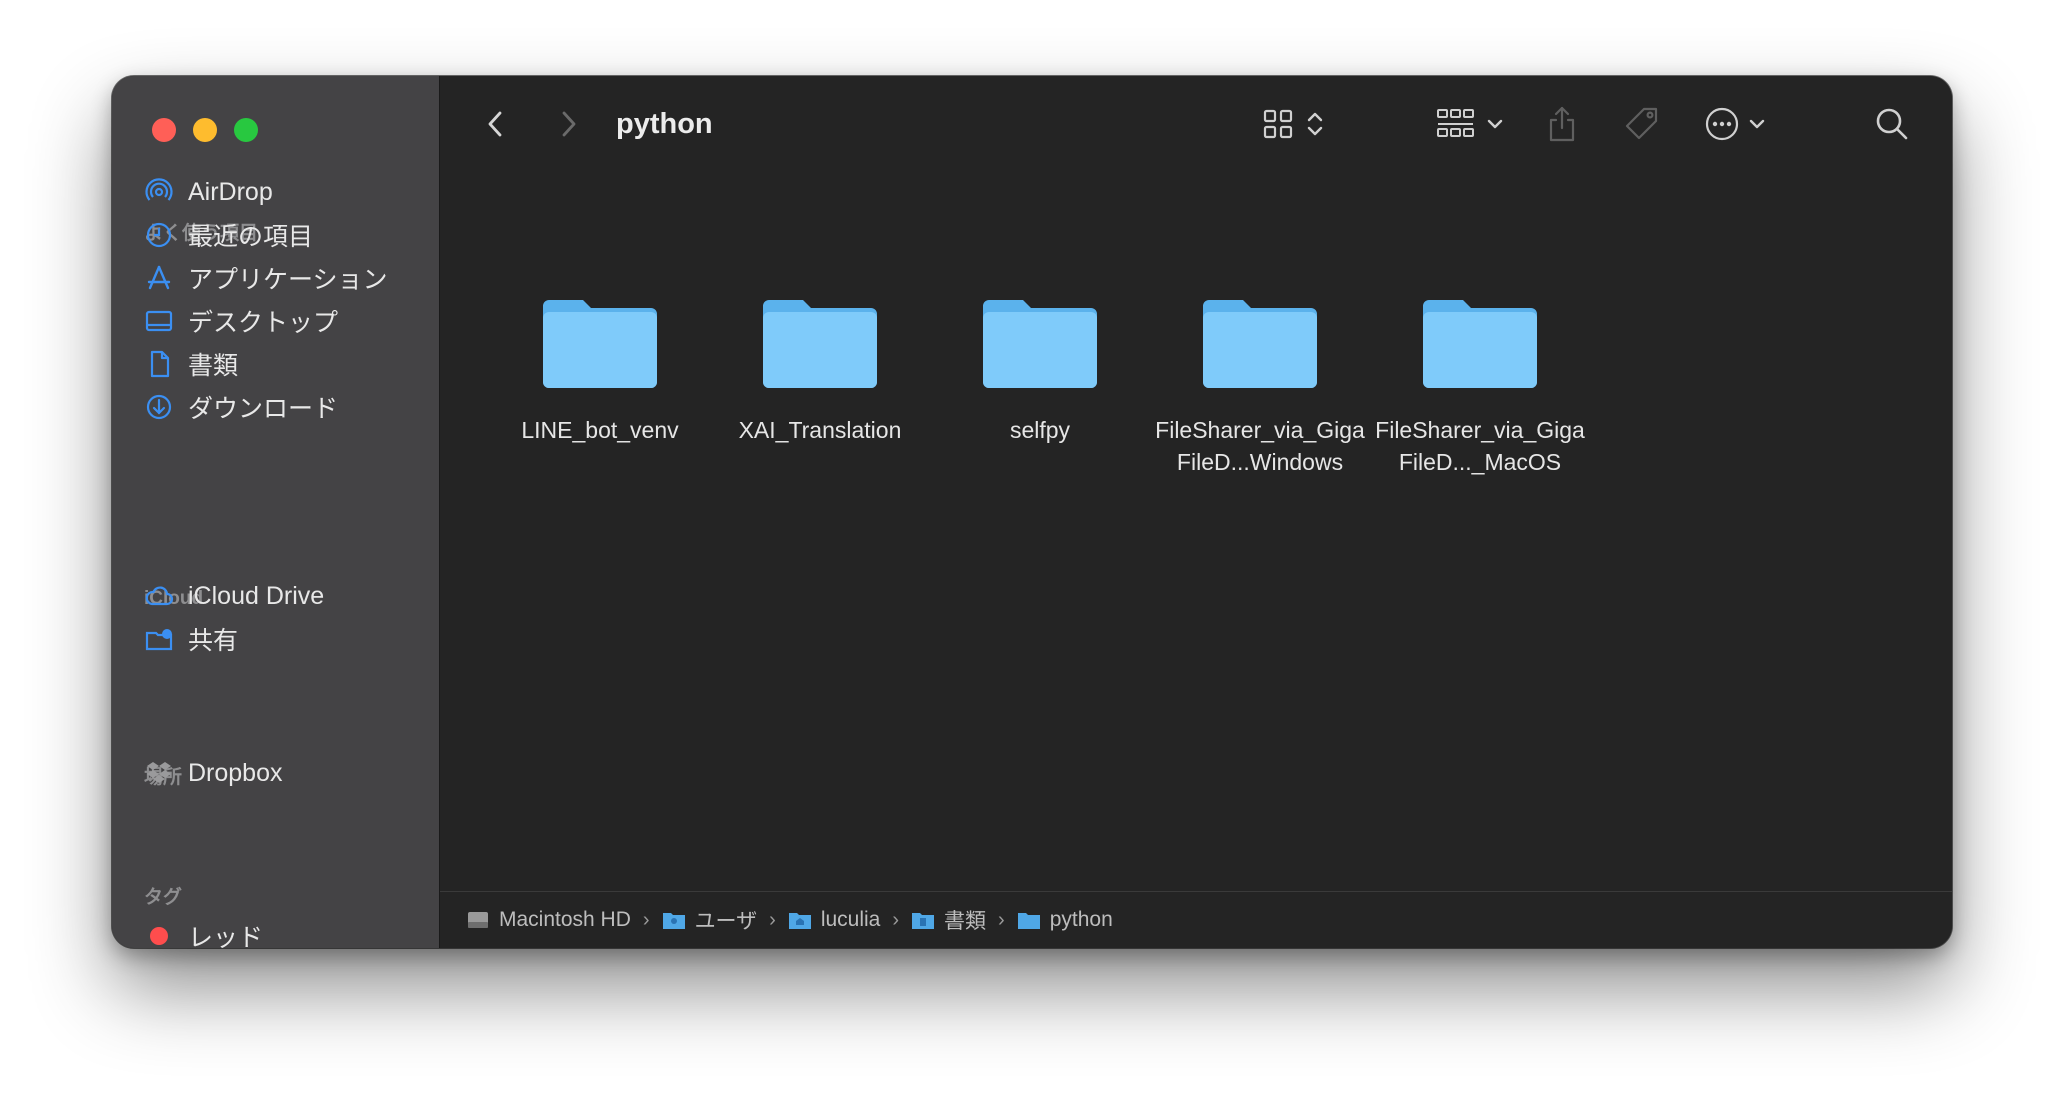  I want to click on tag-button, so click(1642, 124).